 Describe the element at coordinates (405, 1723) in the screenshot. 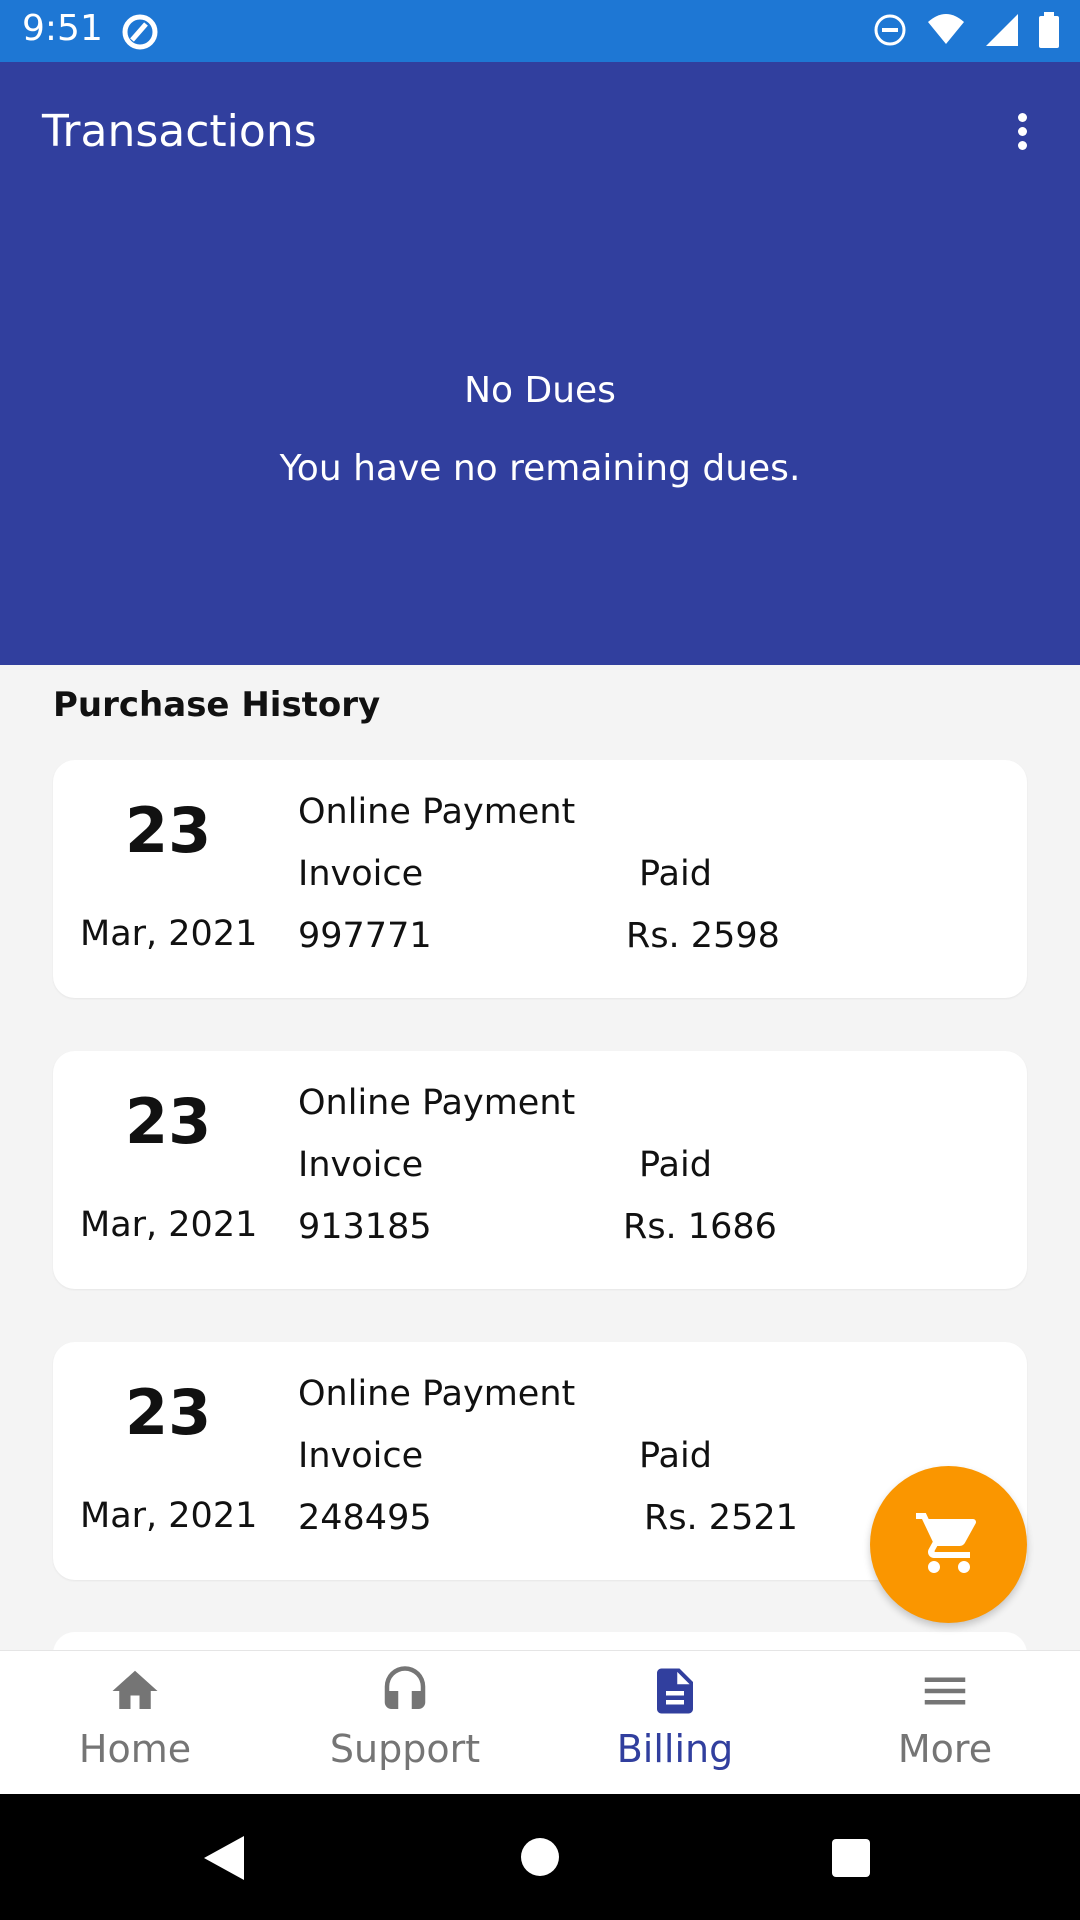

I see `nav-item-support: Support` at that location.